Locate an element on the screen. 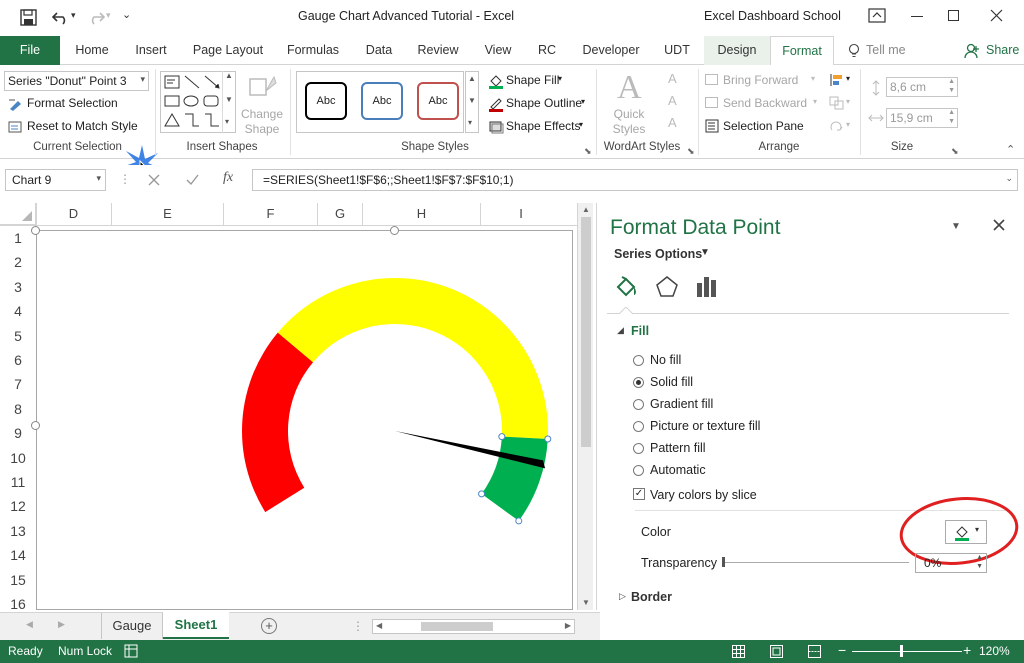 The width and height of the screenshot is (1024, 663). radio-no-fill is located at coordinates (638, 360).